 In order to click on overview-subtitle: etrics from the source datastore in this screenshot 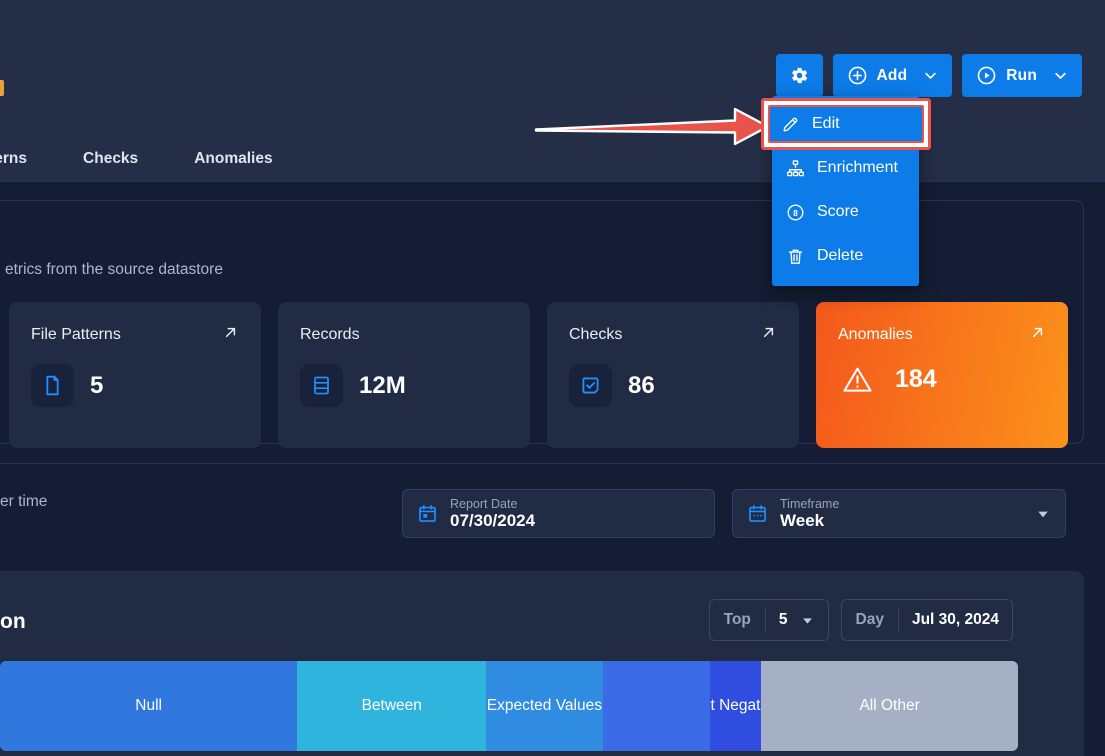, I will do `click(114, 269)`.